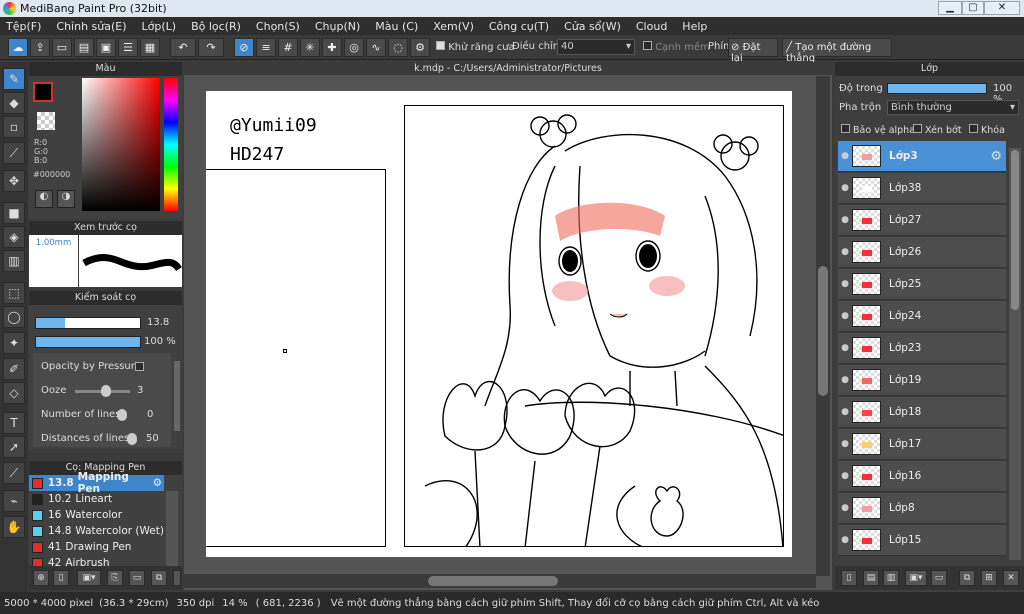 Image resolution: width=1024 pixels, height=614 pixels. I want to click on menu-snap: Chụp(N), so click(337, 26).